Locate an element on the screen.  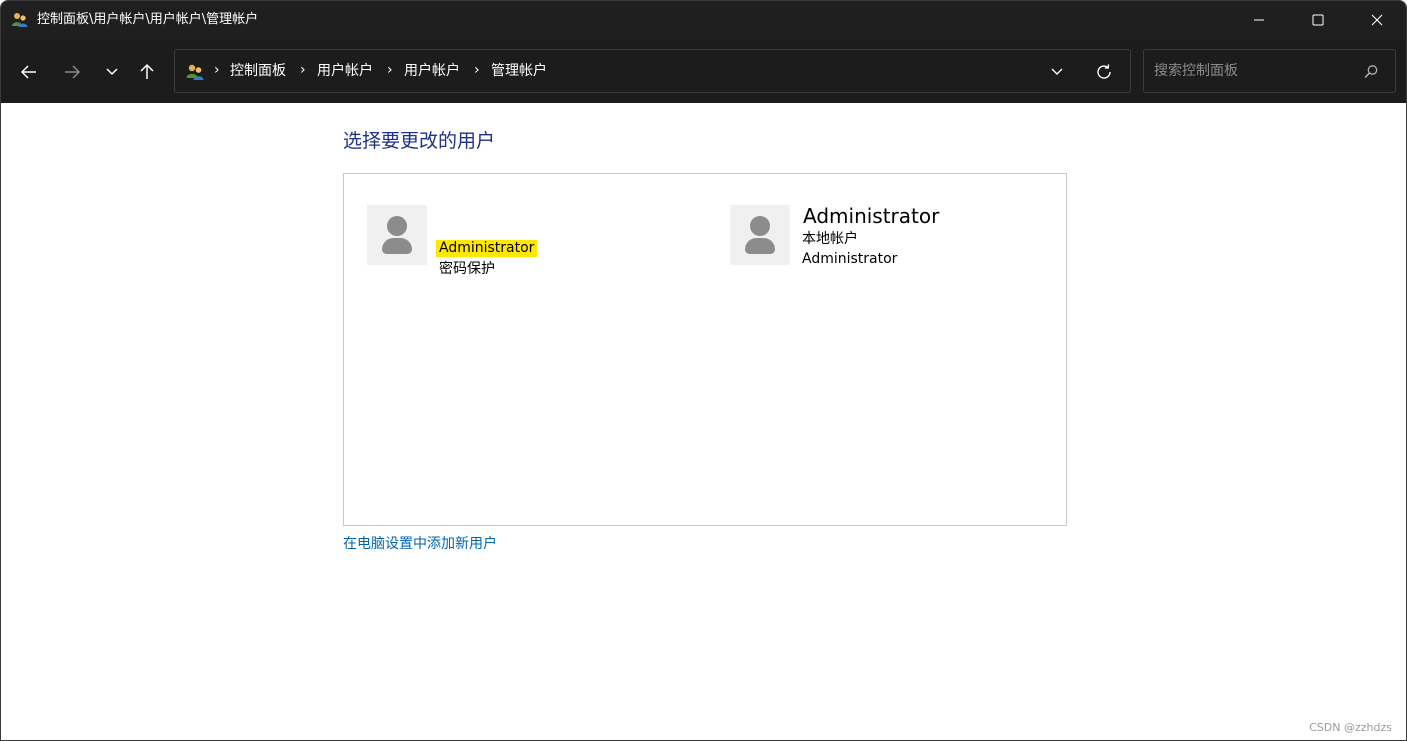
maximize-button is located at coordinates (1318, 20).